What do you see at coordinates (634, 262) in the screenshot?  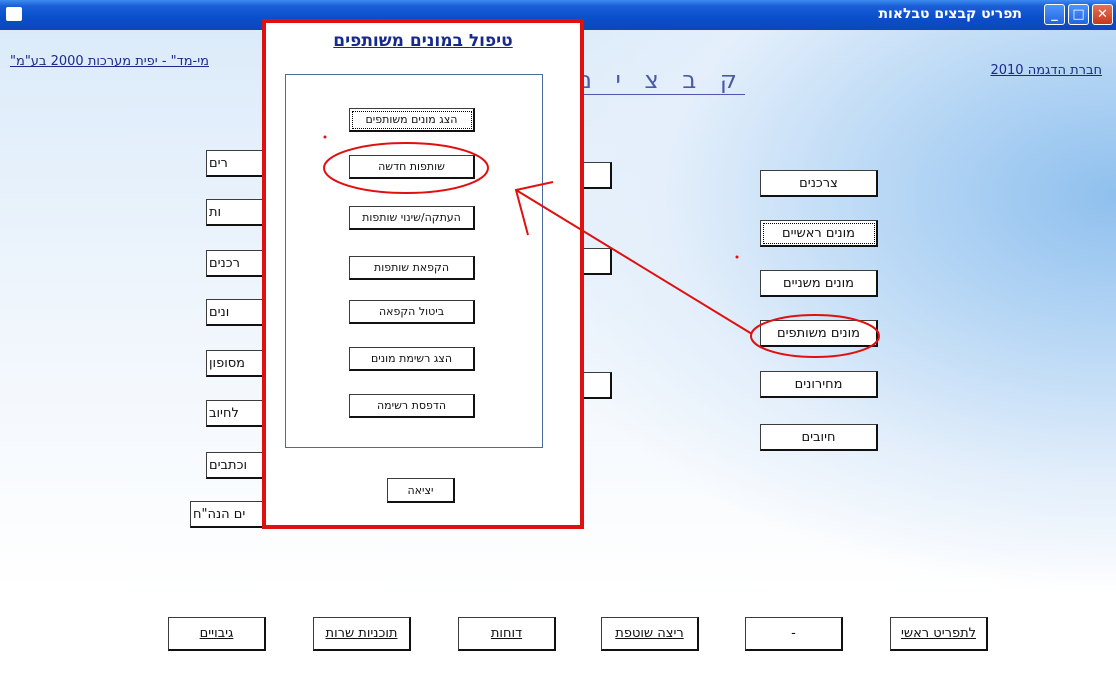 I see `annotation-arrow-shaft` at bounding box center [634, 262].